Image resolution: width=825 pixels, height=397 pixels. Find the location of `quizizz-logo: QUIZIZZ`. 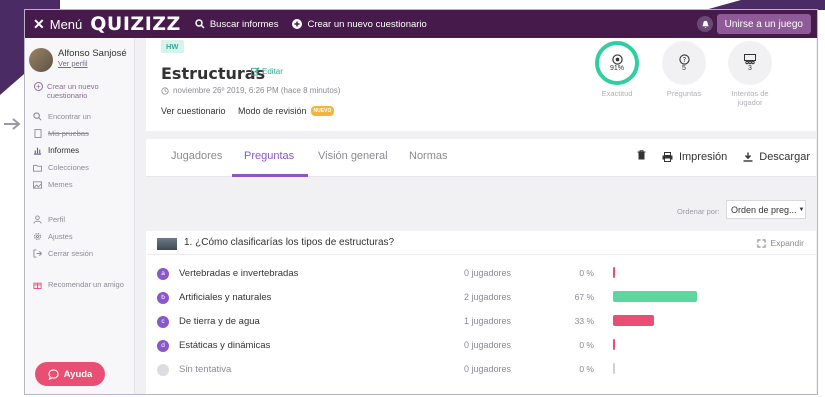

quizizz-logo: QUIZIZZ is located at coordinates (135, 24).